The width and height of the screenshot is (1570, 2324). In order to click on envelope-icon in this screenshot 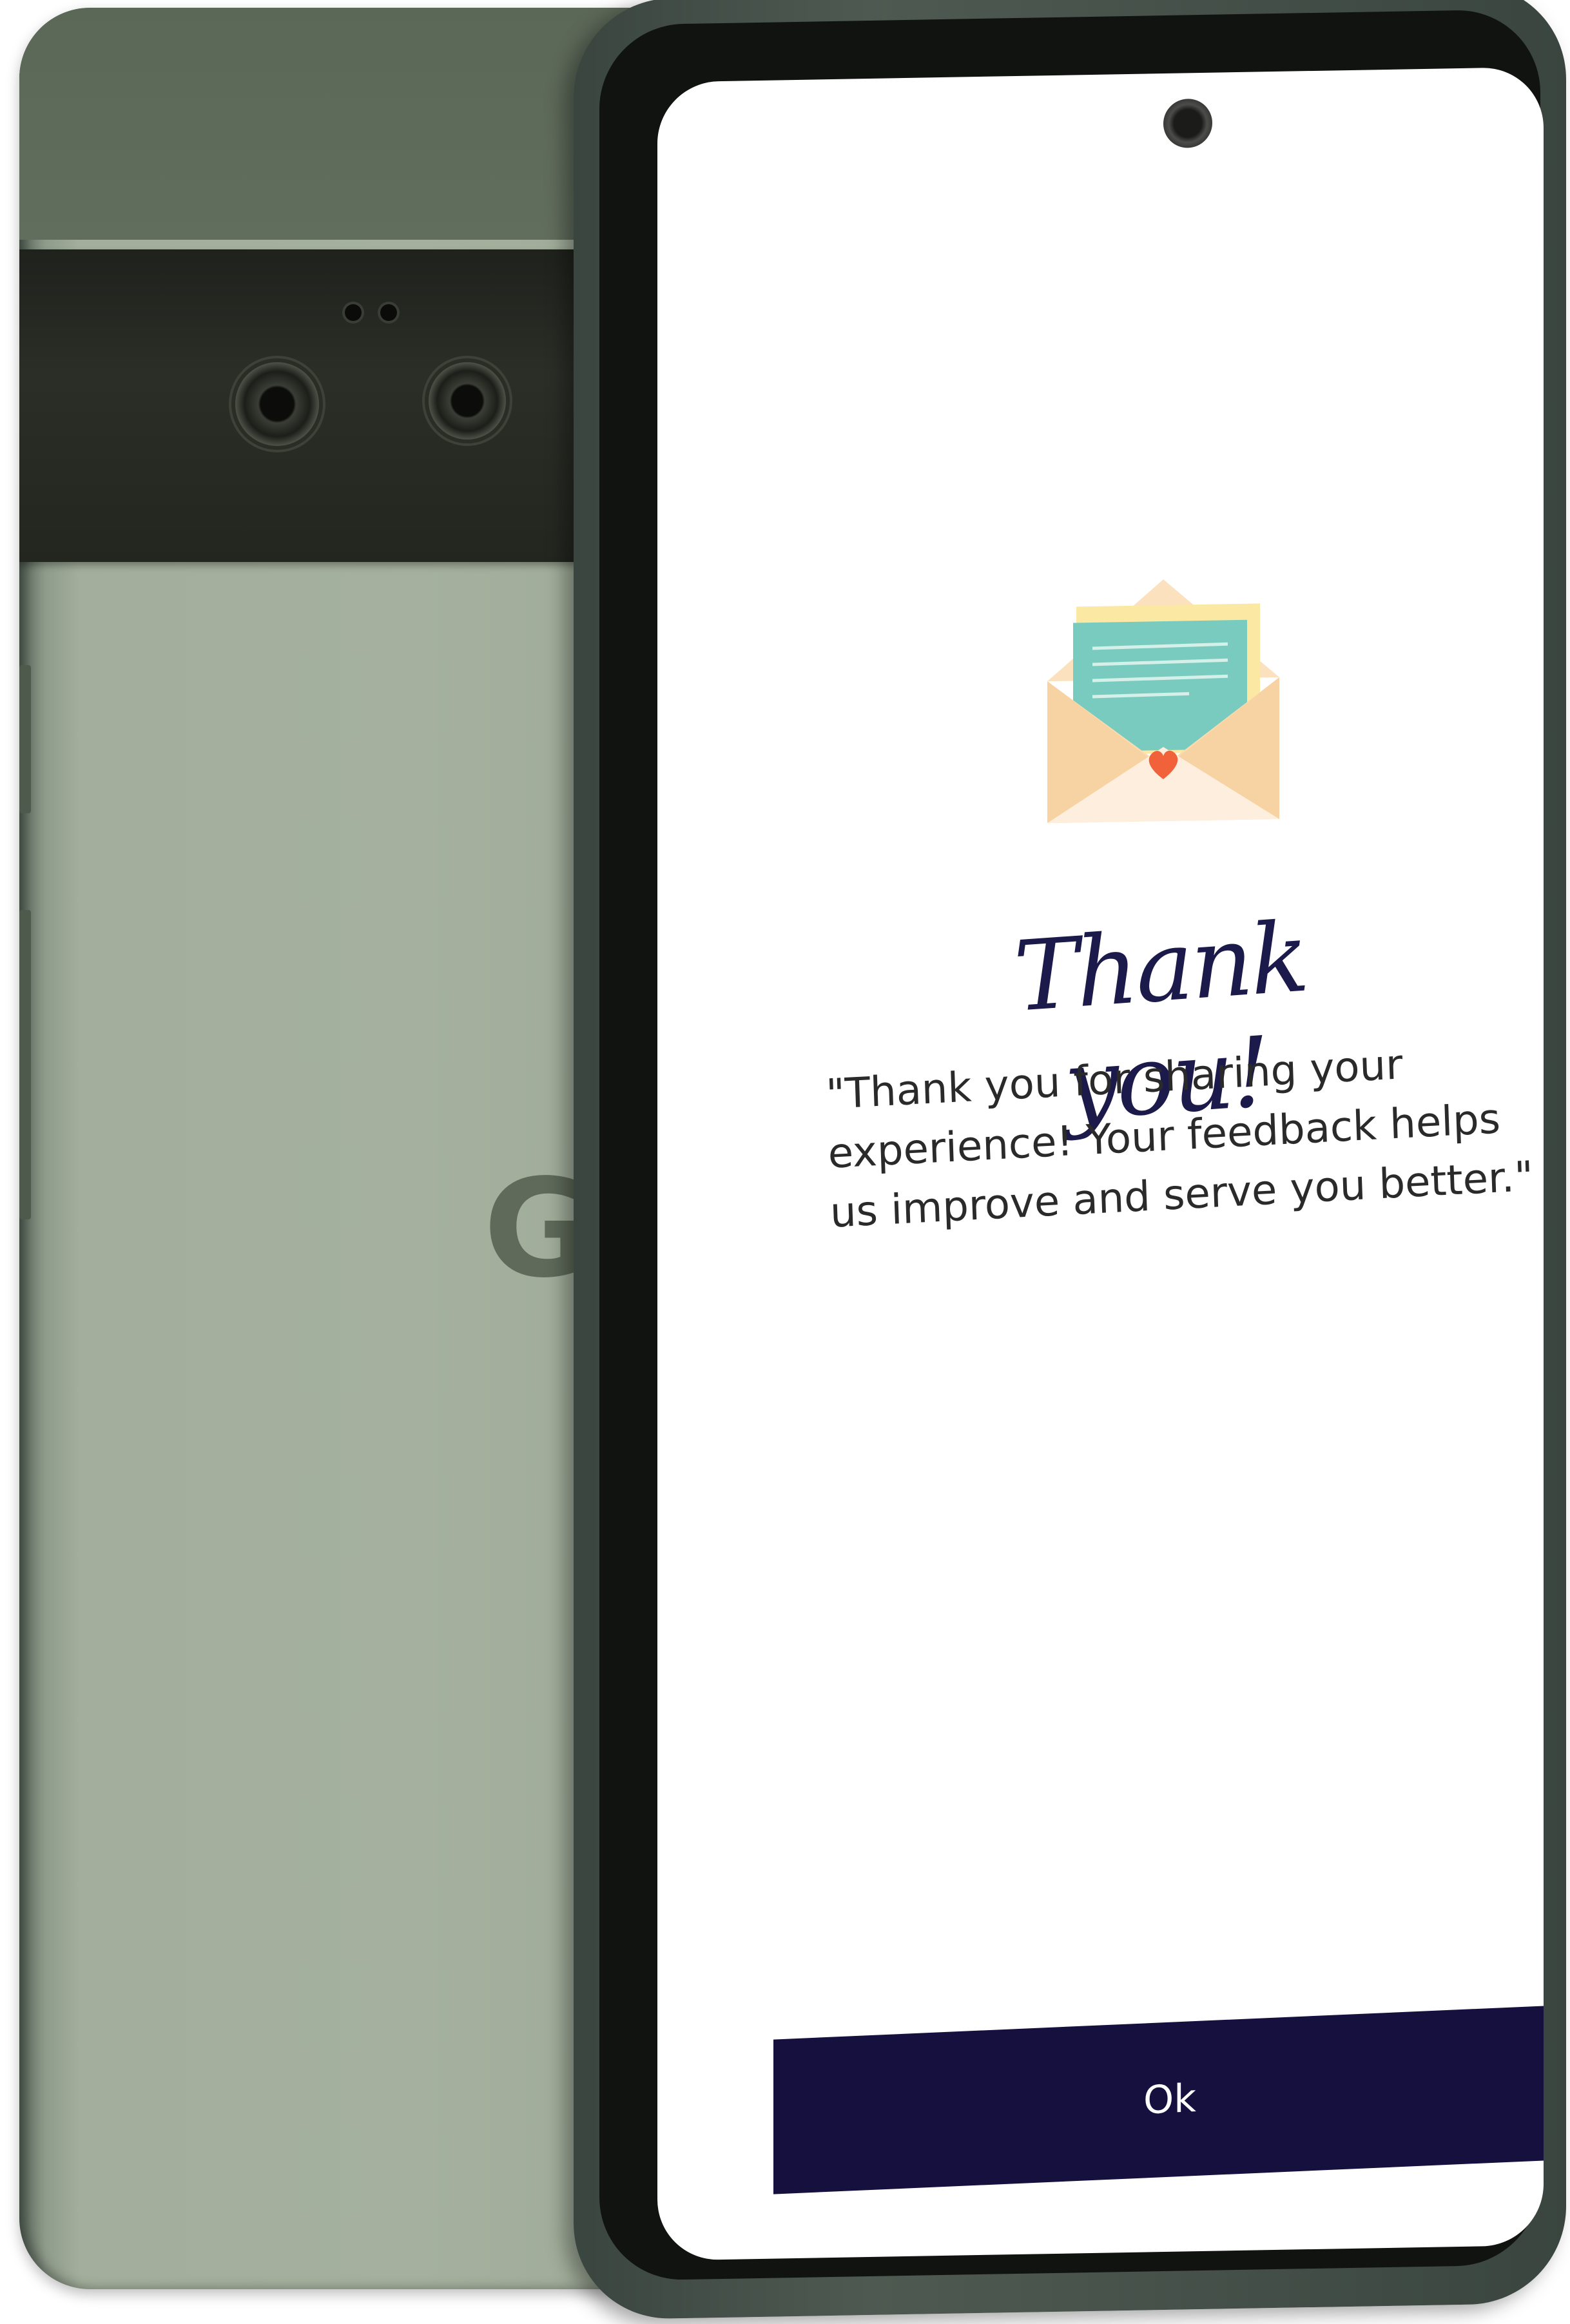, I will do `click(1163, 702)`.